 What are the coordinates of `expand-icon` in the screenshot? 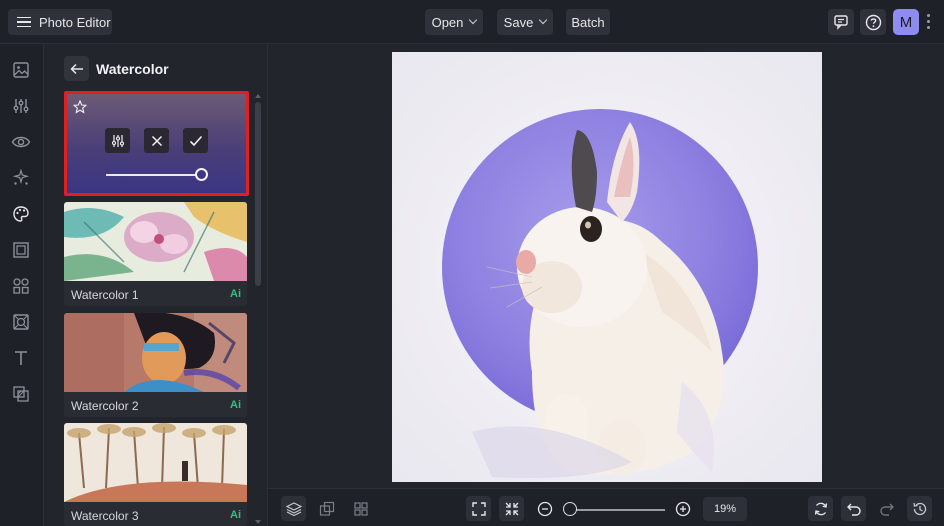 It's located at (478, 508).